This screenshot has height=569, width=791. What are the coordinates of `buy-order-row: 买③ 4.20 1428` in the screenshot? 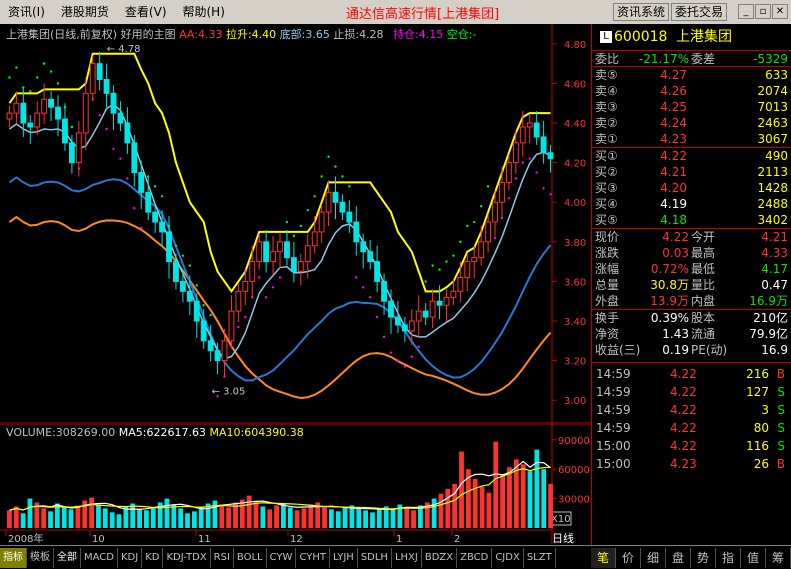 It's located at (691, 188).